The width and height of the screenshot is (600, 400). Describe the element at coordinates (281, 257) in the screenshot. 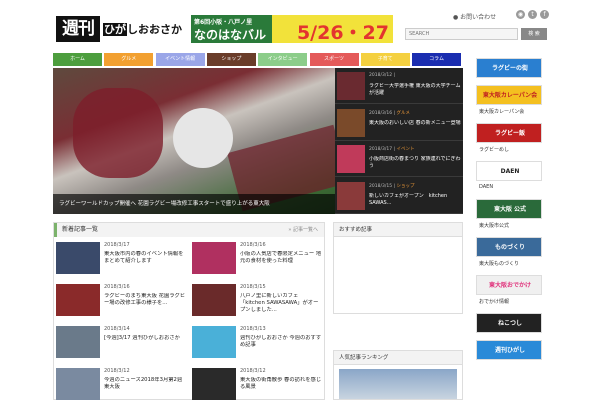

I see `article-title: 小阪の人気店で春限定メニュー 地元の食材を使った料理` at that location.